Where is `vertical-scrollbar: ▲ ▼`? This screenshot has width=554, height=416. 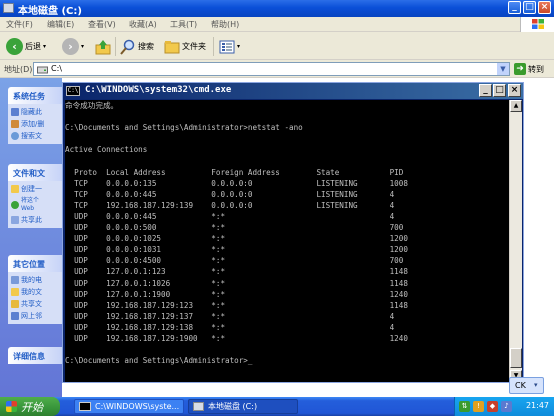 vertical-scrollbar: ▲ ▼ is located at coordinates (515, 241).